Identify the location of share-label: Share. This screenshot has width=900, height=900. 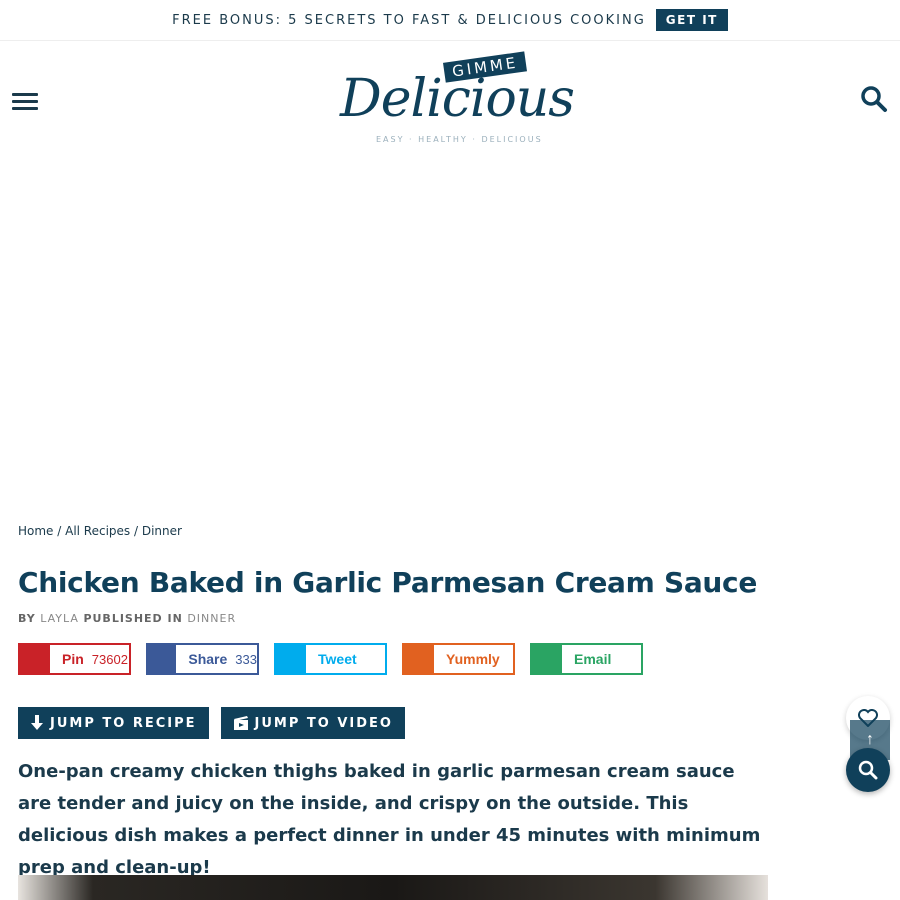
(208, 659).